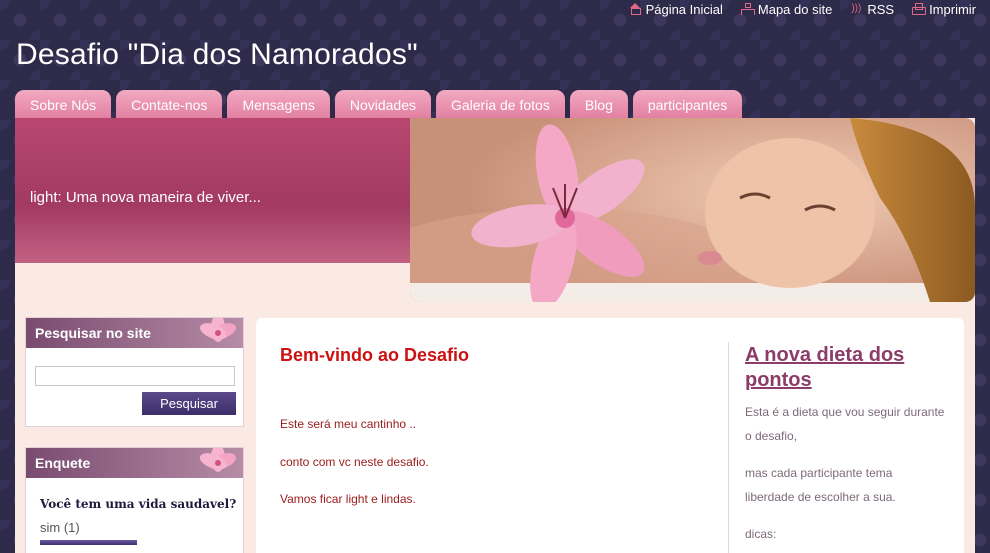  Describe the element at coordinates (354, 462) in the screenshot. I see `main-text-line-2: conto com vc neste desafio.` at that location.